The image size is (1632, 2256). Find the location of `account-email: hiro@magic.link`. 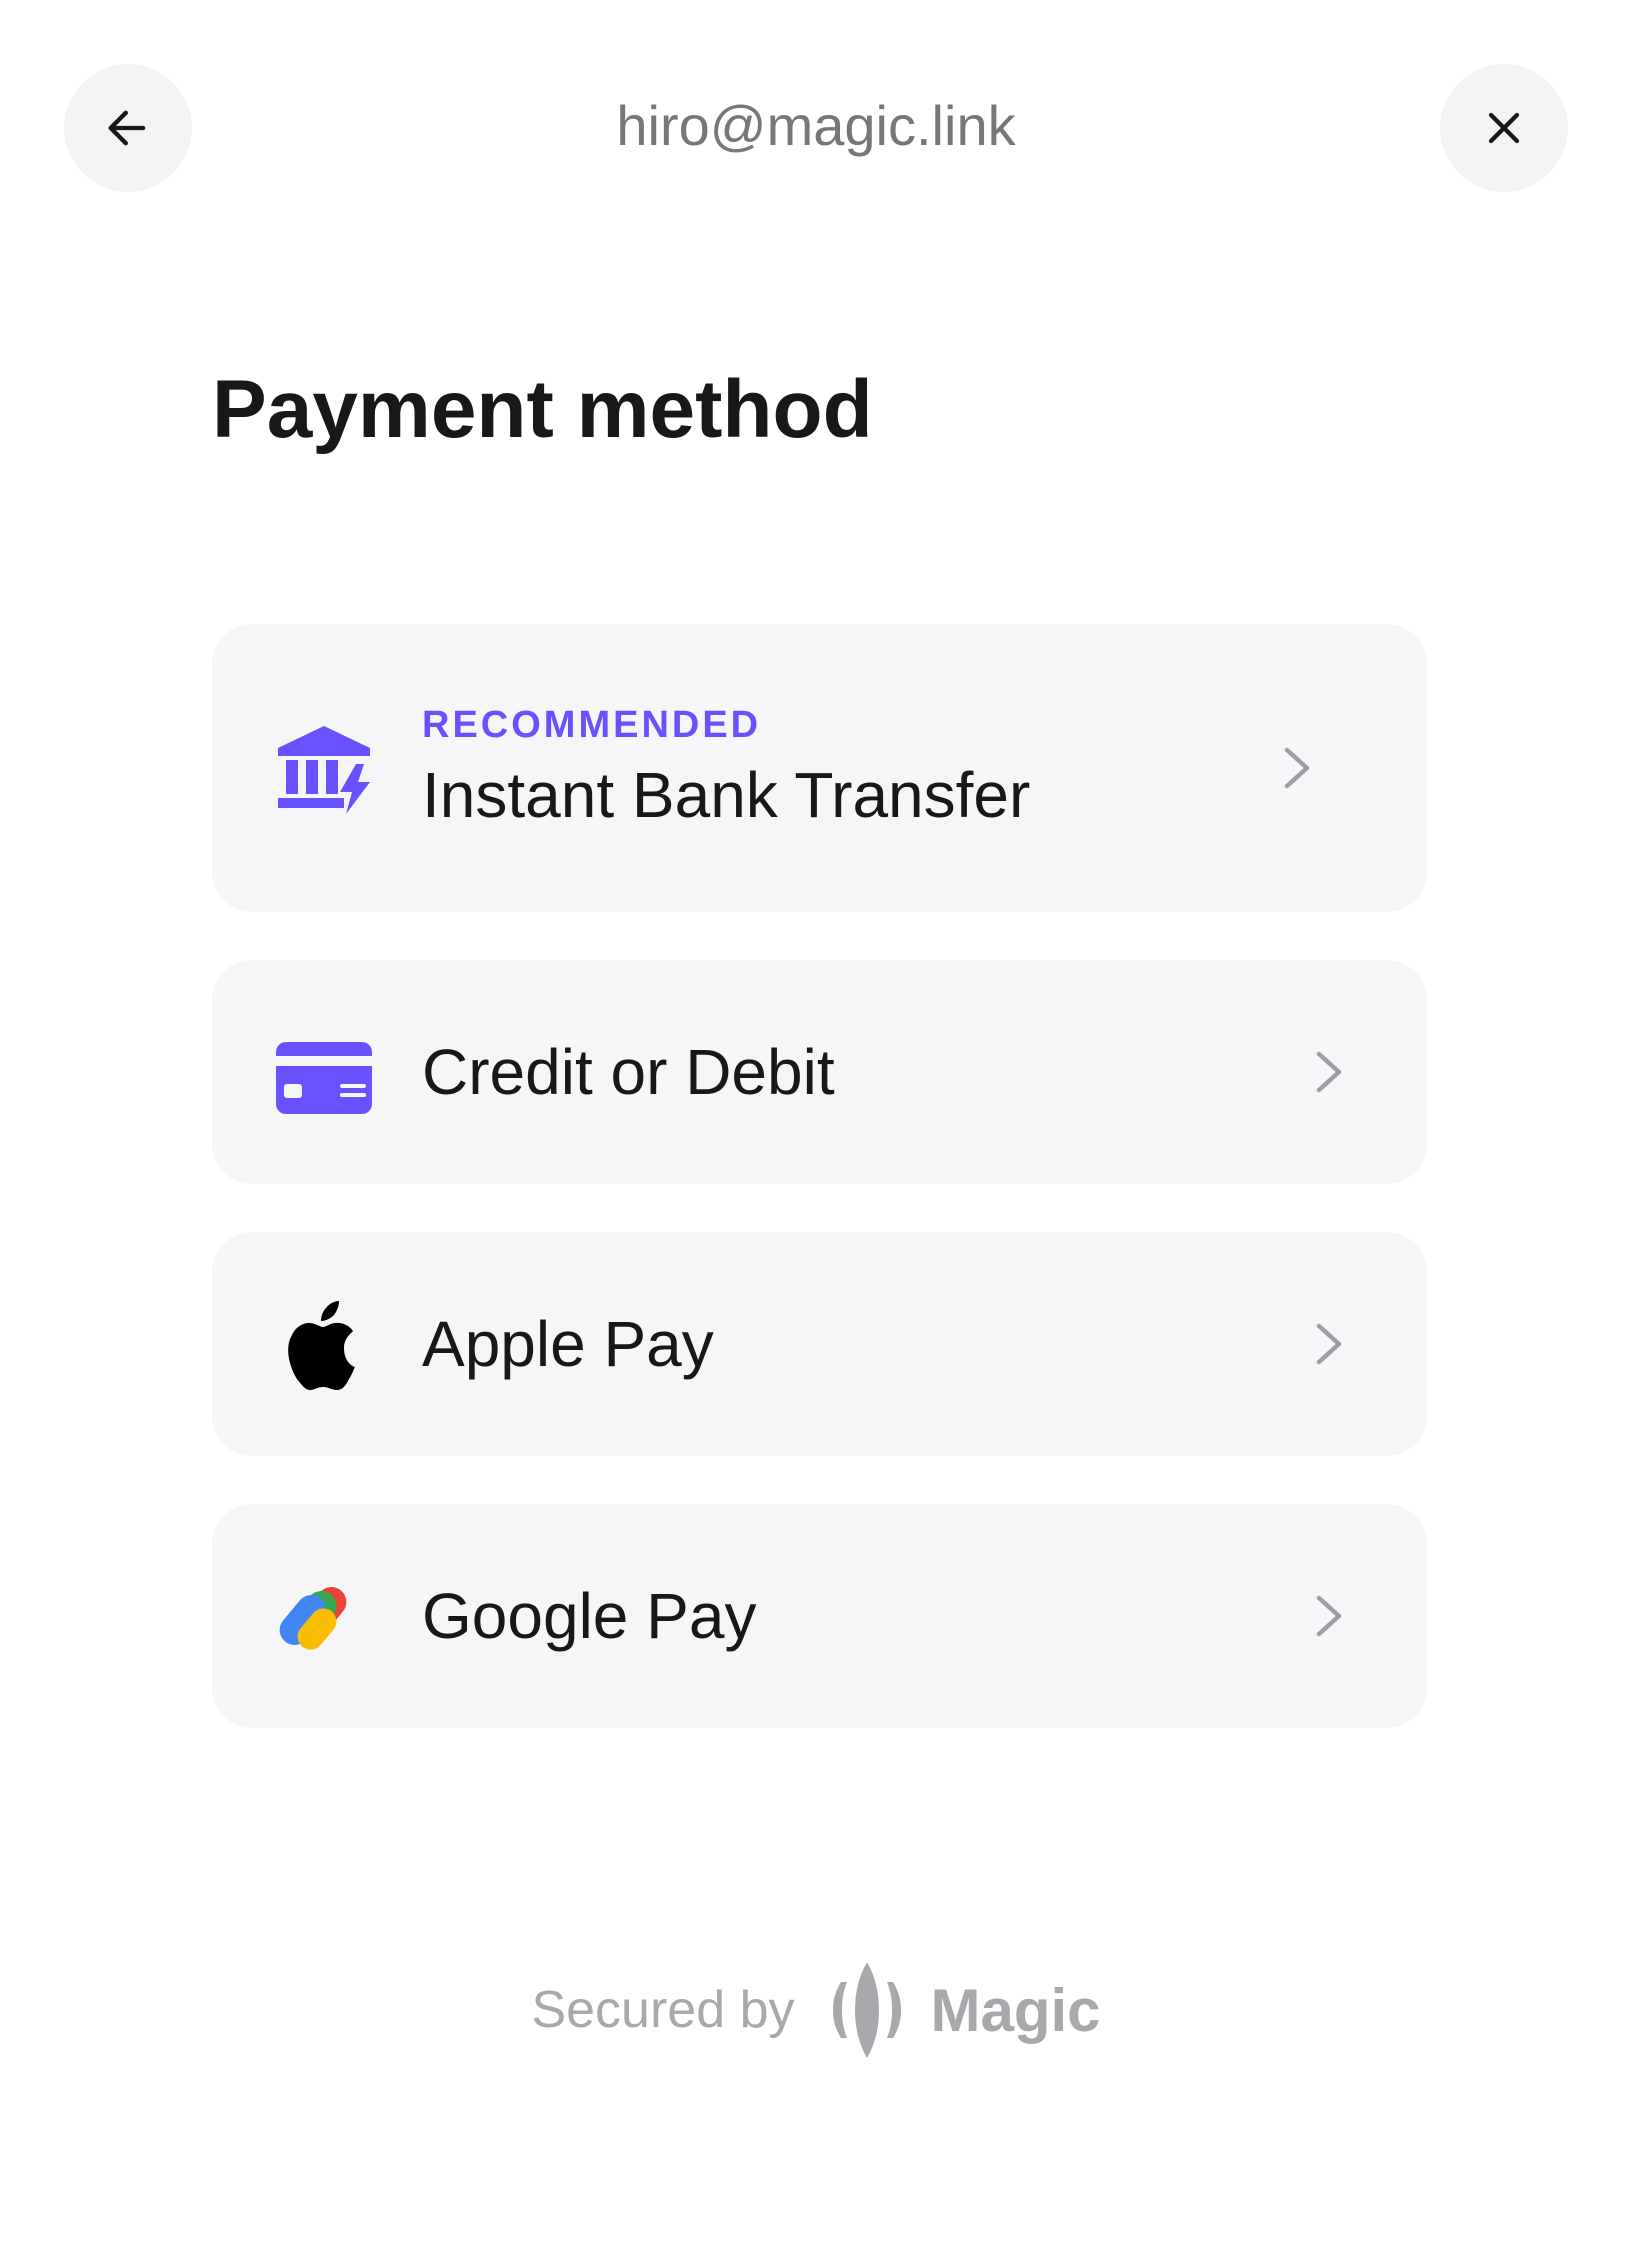

account-email: hiro@magic.link is located at coordinates (816, 125).